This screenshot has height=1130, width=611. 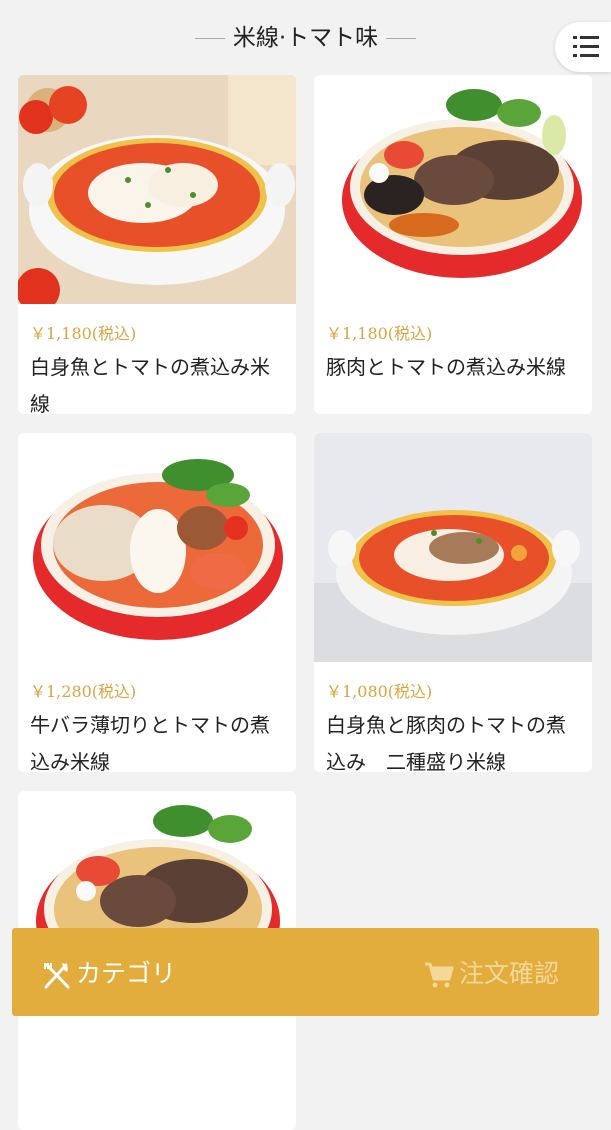 What do you see at coordinates (150, 384) in the screenshot?
I see `item-name: 白身魚とトマトの煮込み米線` at bounding box center [150, 384].